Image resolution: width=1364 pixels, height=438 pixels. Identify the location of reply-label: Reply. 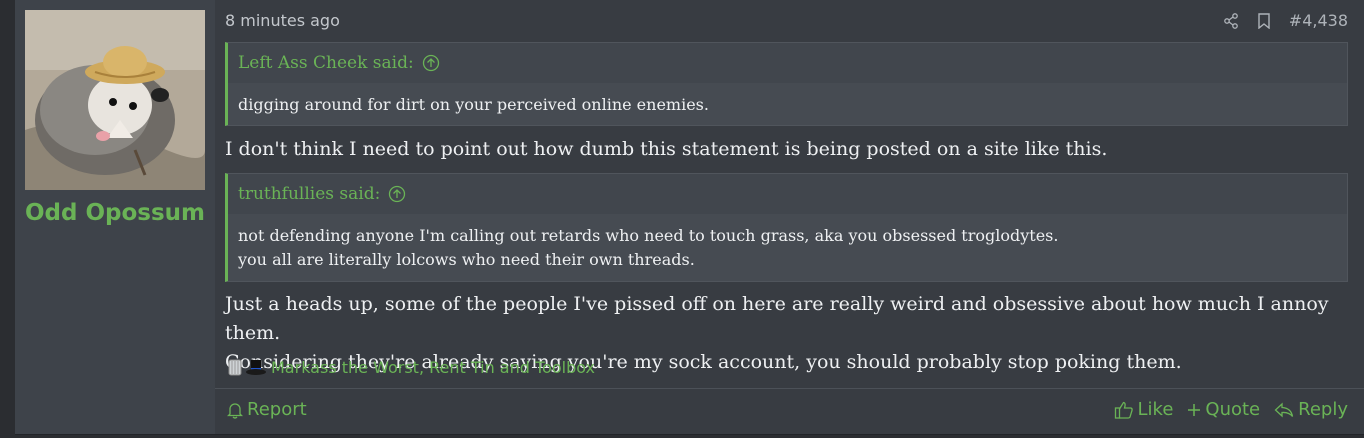
(1323, 409).